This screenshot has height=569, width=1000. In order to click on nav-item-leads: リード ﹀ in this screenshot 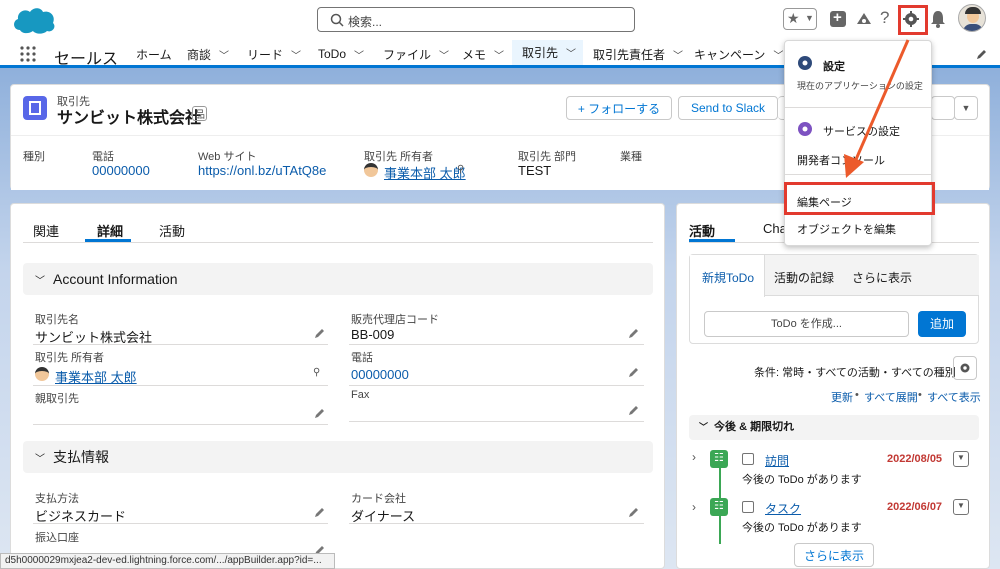, I will do `click(274, 54)`.